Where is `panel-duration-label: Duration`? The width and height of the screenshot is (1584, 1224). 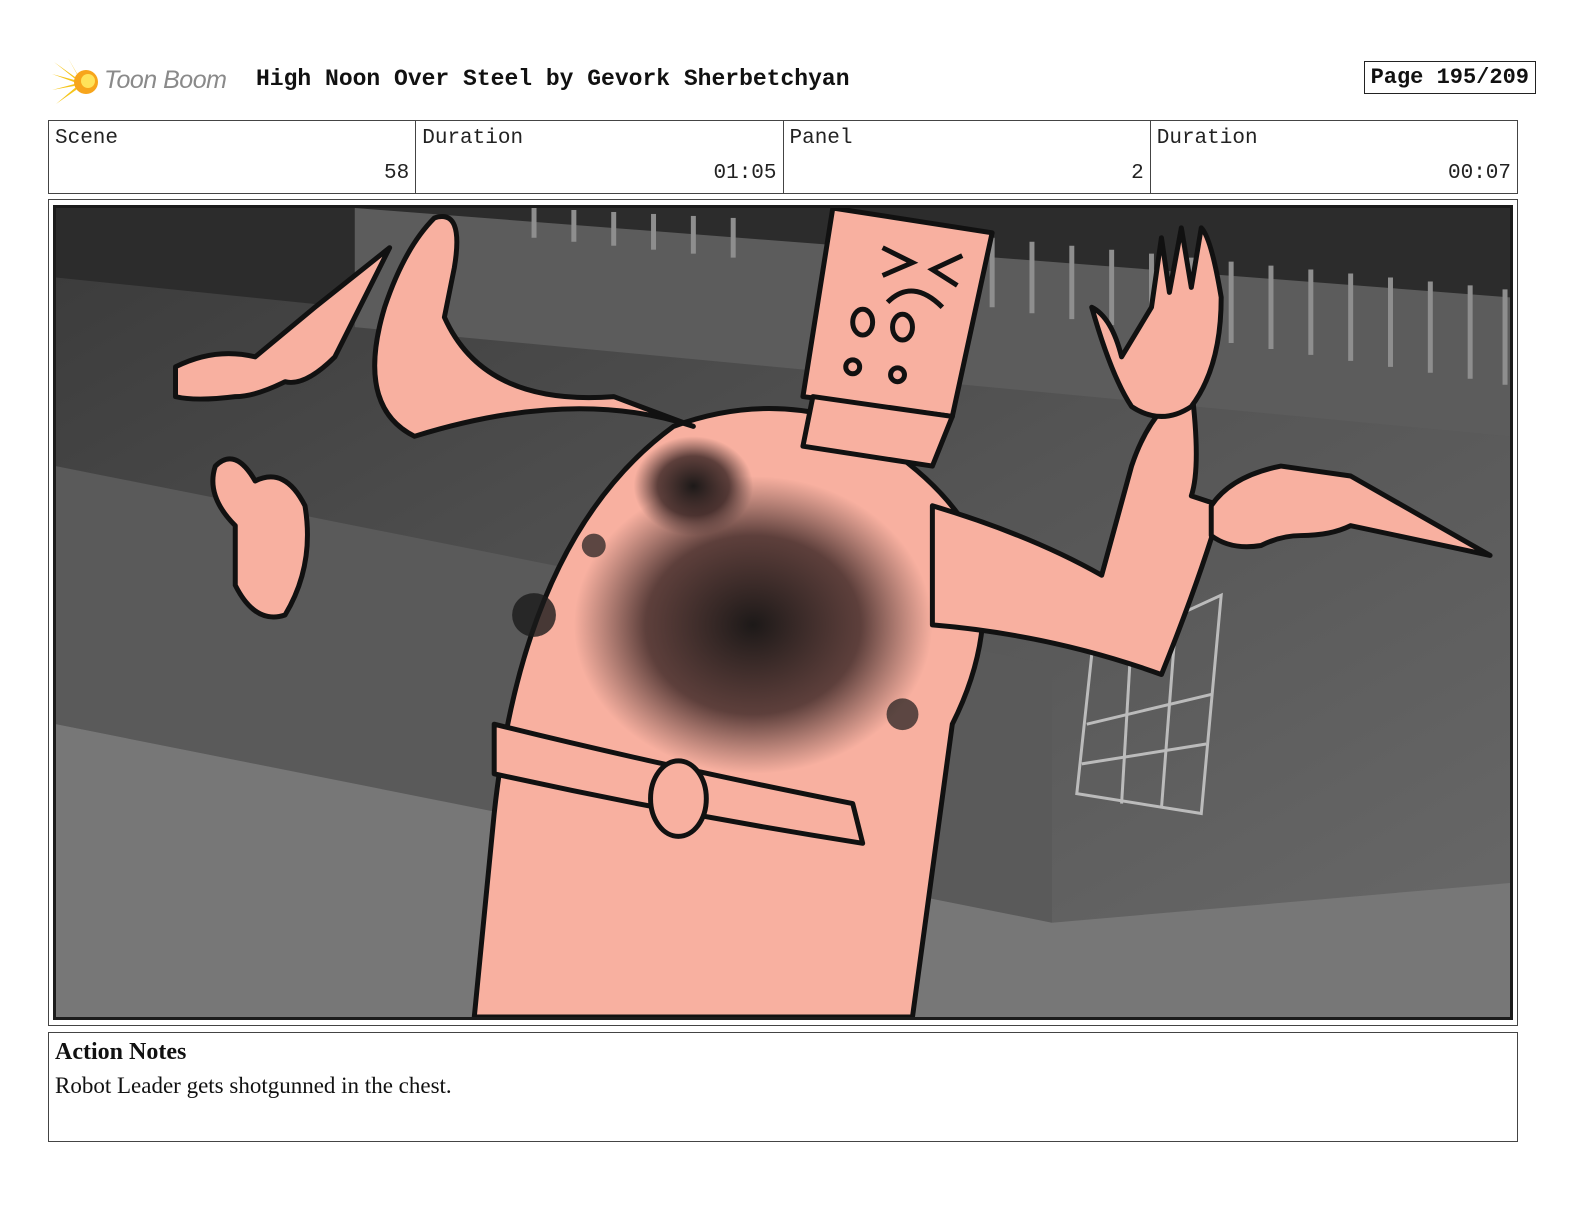
panel-duration-label: Duration is located at coordinates (1207, 138).